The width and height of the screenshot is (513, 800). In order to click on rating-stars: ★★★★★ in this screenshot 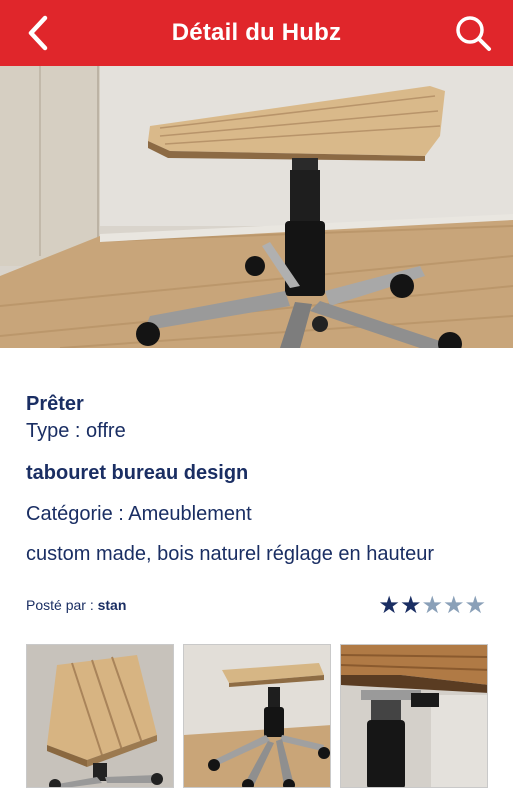, I will do `click(432, 605)`.